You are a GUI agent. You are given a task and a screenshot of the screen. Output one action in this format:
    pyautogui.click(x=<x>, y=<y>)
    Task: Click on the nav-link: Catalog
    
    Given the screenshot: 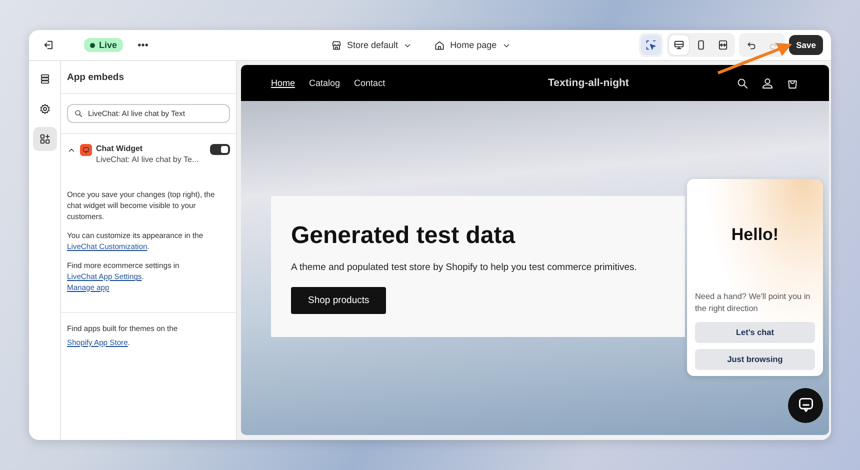 What is the action you would take?
    pyautogui.click(x=324, y=83)
    